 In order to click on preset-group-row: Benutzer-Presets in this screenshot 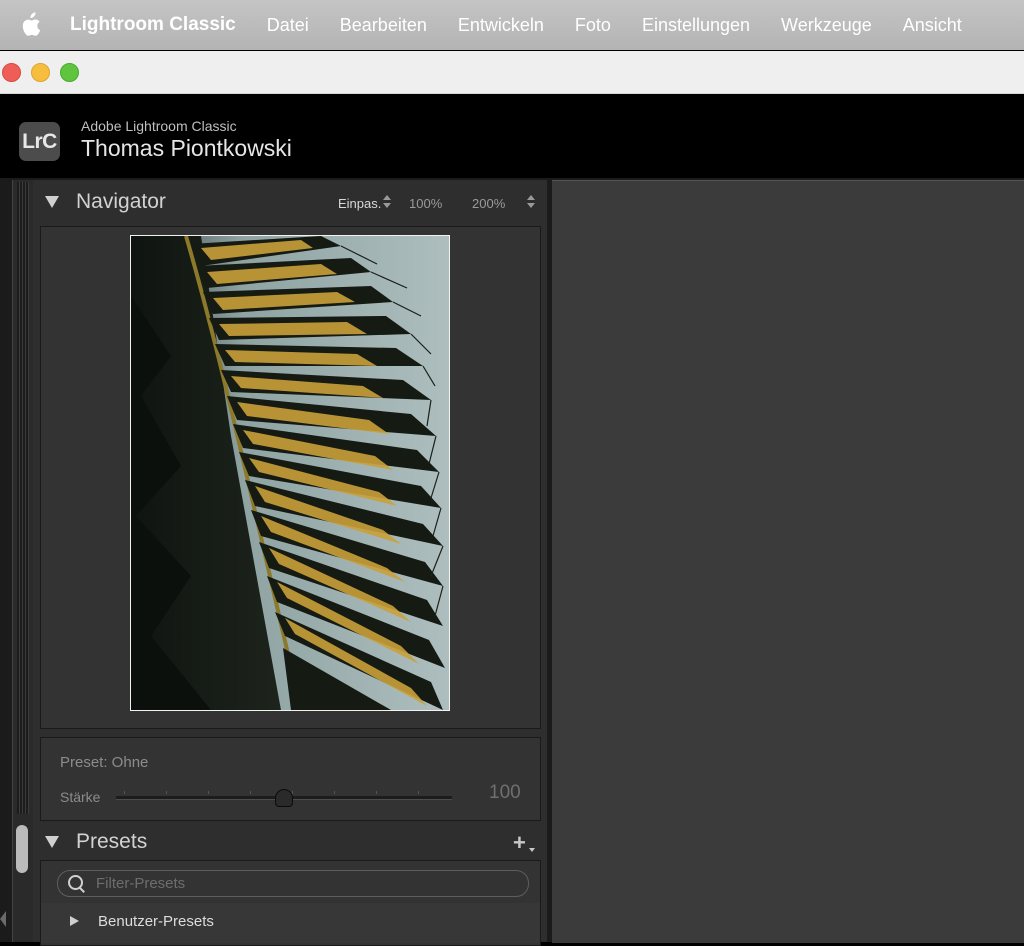, I will do `click(290, 923)`.